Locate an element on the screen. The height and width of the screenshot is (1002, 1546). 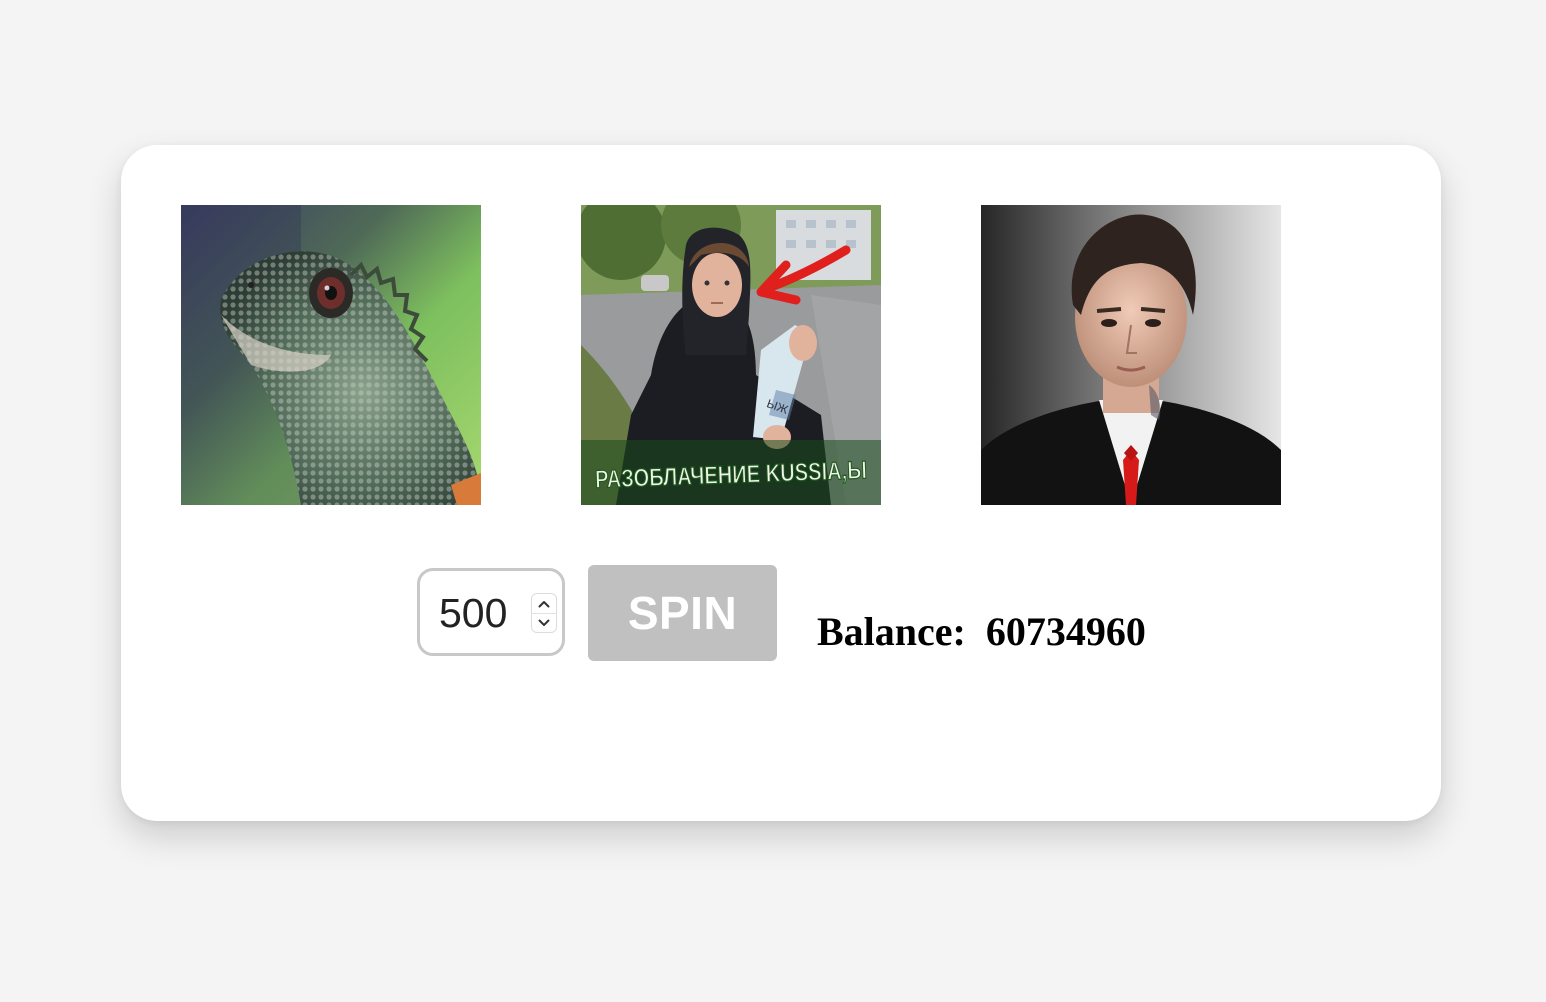
man-in-suit-image is located at coordinates (1131, 355).